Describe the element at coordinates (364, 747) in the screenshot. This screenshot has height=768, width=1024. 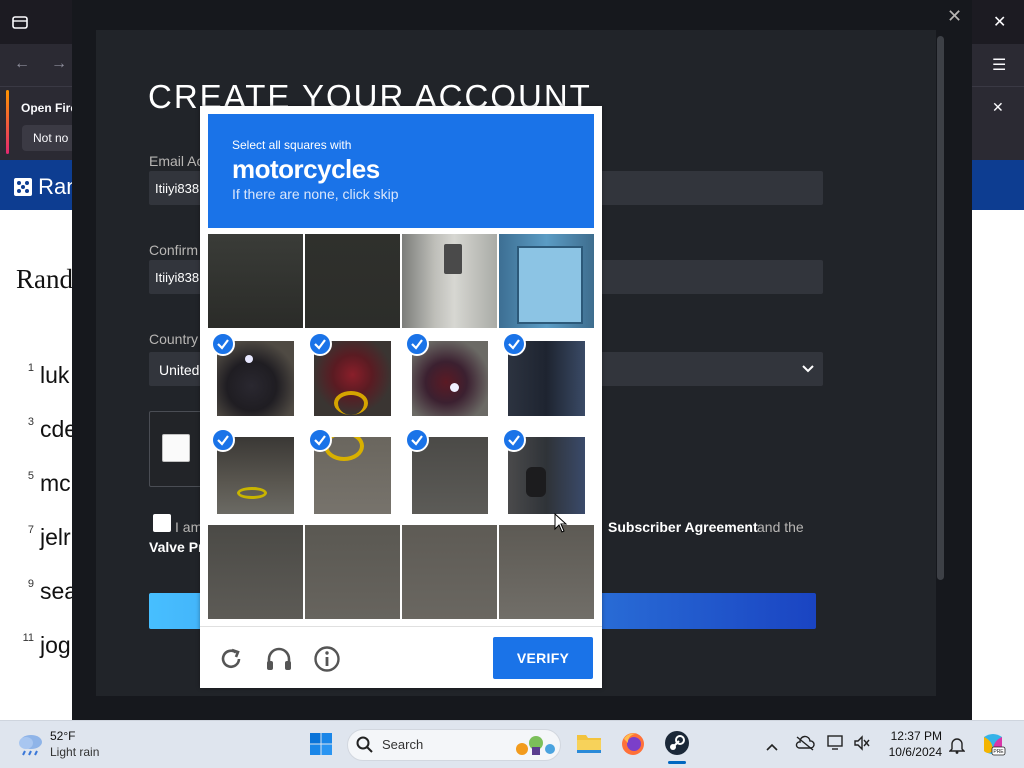
I see `search-icon` at that location.